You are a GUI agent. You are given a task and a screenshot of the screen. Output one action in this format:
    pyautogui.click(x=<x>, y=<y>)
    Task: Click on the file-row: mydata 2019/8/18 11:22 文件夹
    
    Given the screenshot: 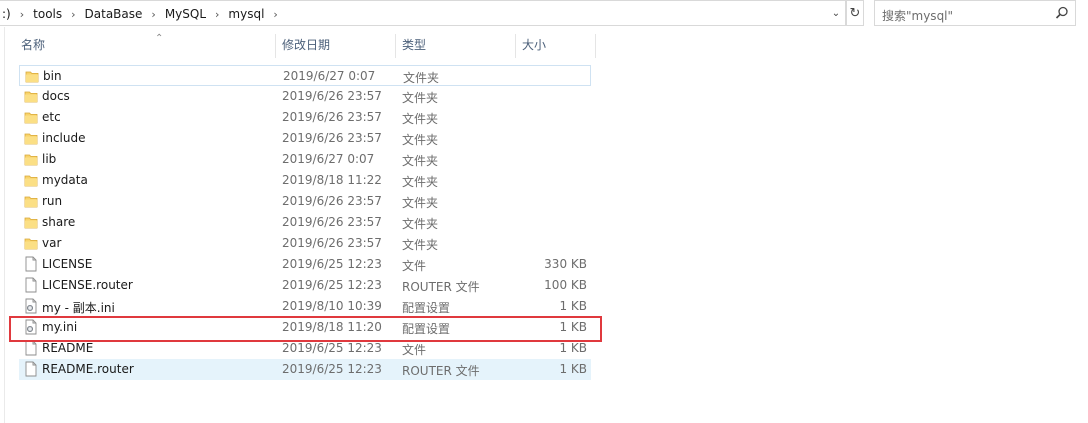 What is the action you would take?
    pyautogui.click(x=305, y=180)
    